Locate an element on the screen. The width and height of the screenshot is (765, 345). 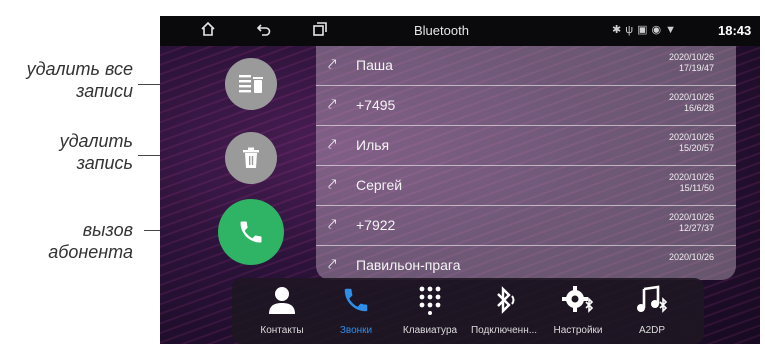
call-datetime: 2020/10/26 is located at coordinates (674, 257).